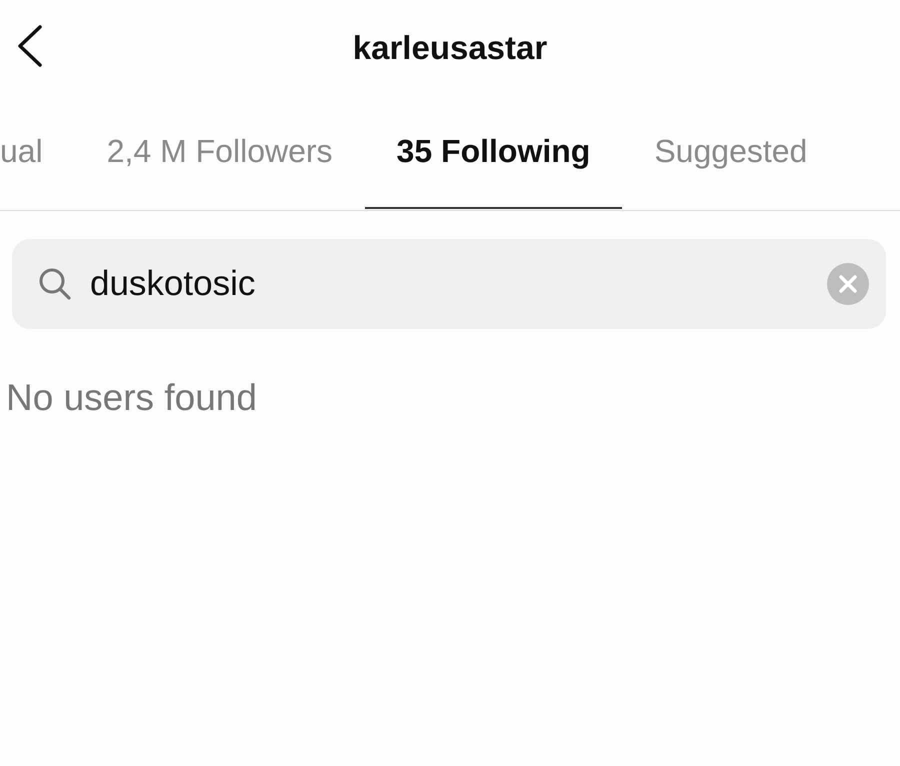 Image resolution: width=900 pixels, height=766 pixels. I want to click on tab: 35 Following, so click(493, 152).